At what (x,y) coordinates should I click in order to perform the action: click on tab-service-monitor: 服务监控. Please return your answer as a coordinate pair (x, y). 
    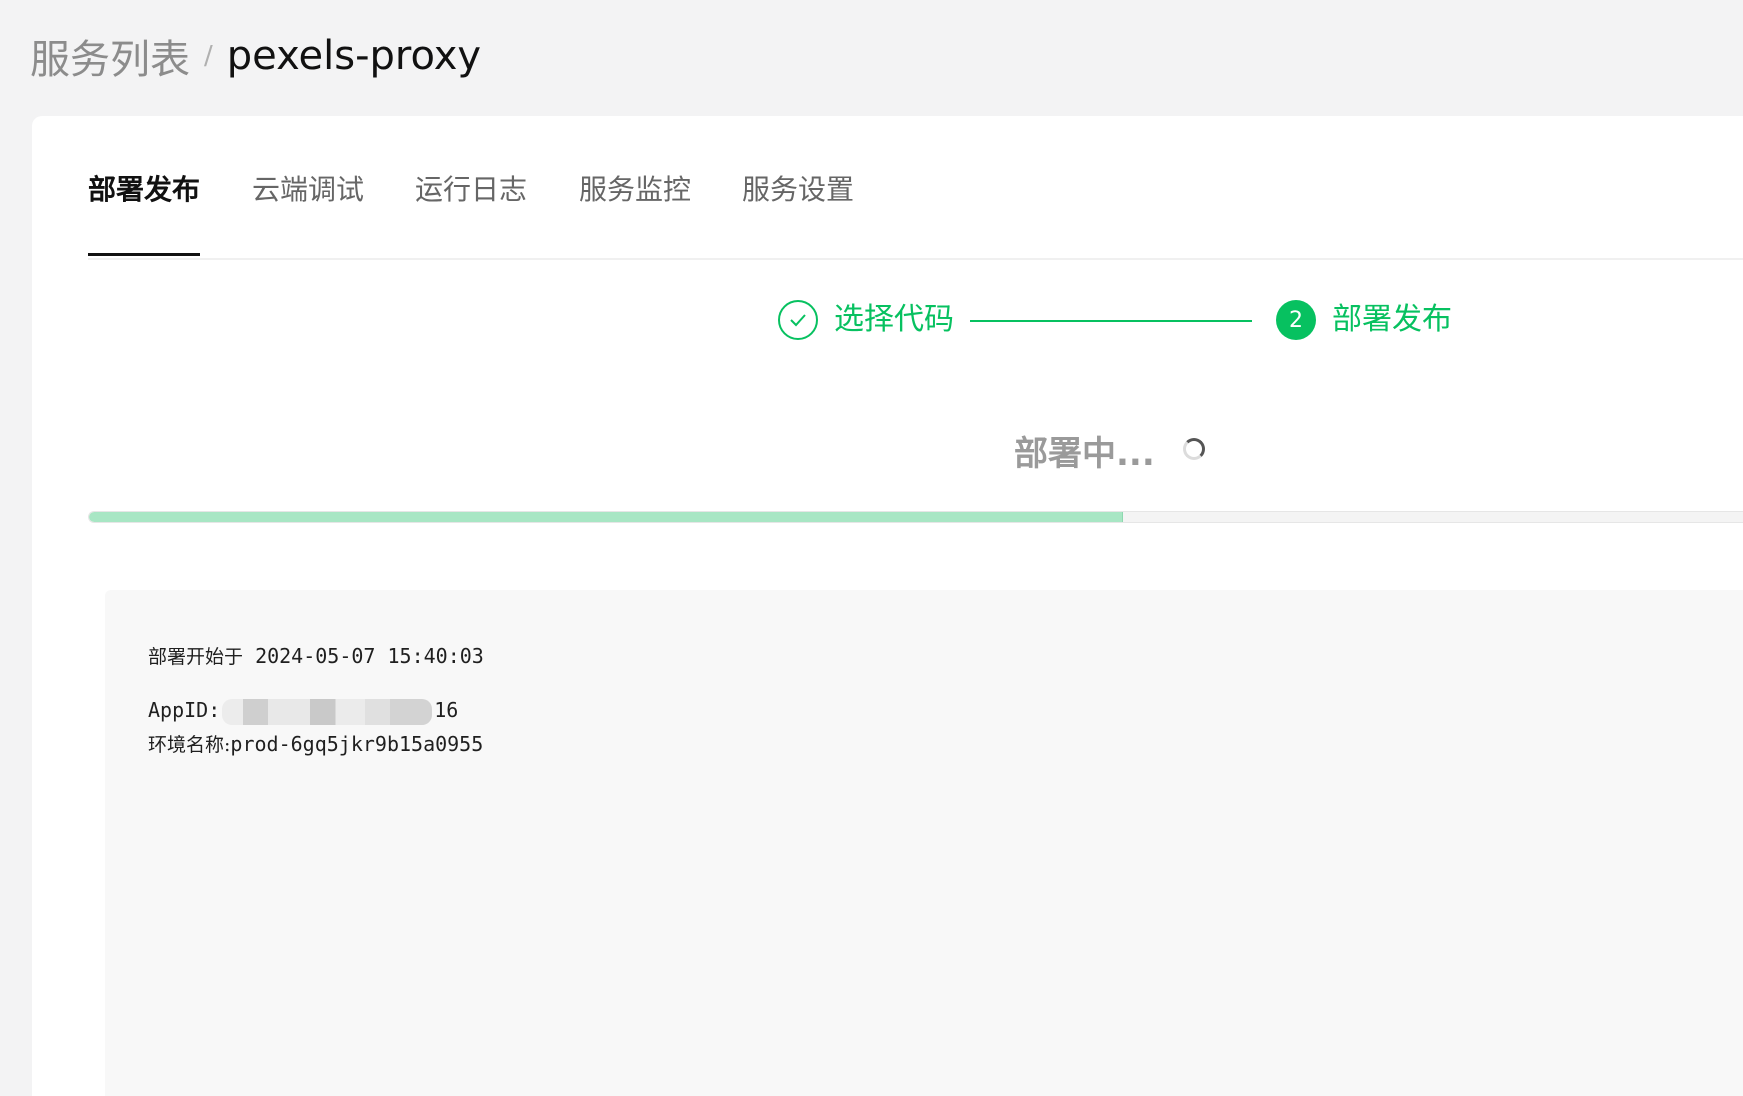
    Looking at the image, I should click on (635, 212).